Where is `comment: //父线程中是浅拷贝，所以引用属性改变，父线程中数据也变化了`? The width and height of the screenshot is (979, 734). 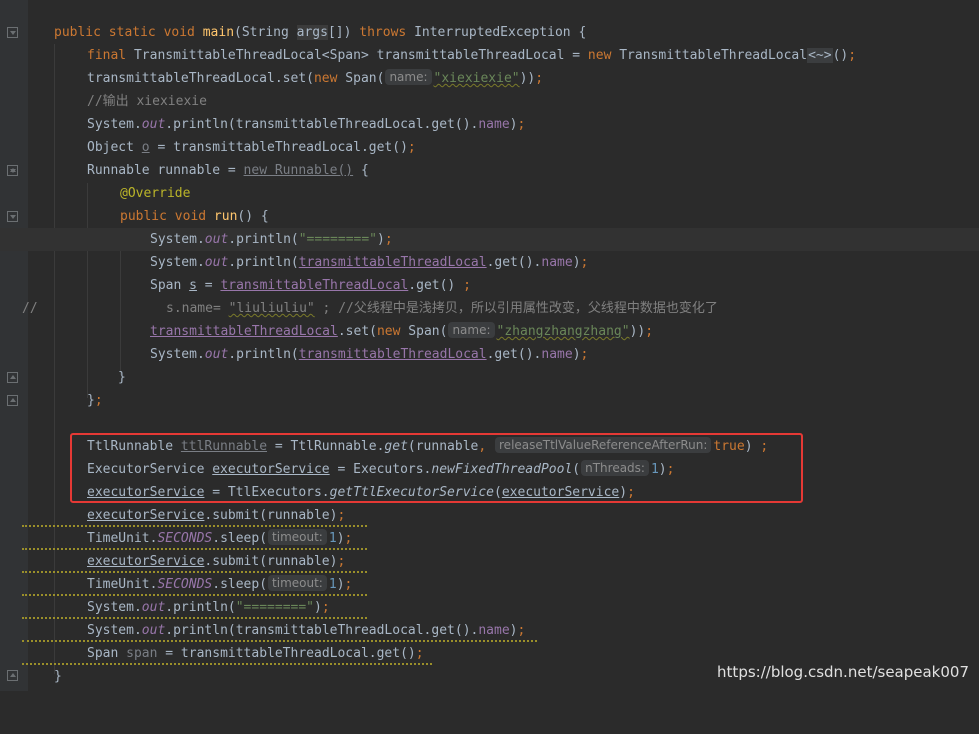 comment: //父线程中是浅拷贝，所以引用属性改变，父线程中数据也变化了 is located at coordinates (528, 308).